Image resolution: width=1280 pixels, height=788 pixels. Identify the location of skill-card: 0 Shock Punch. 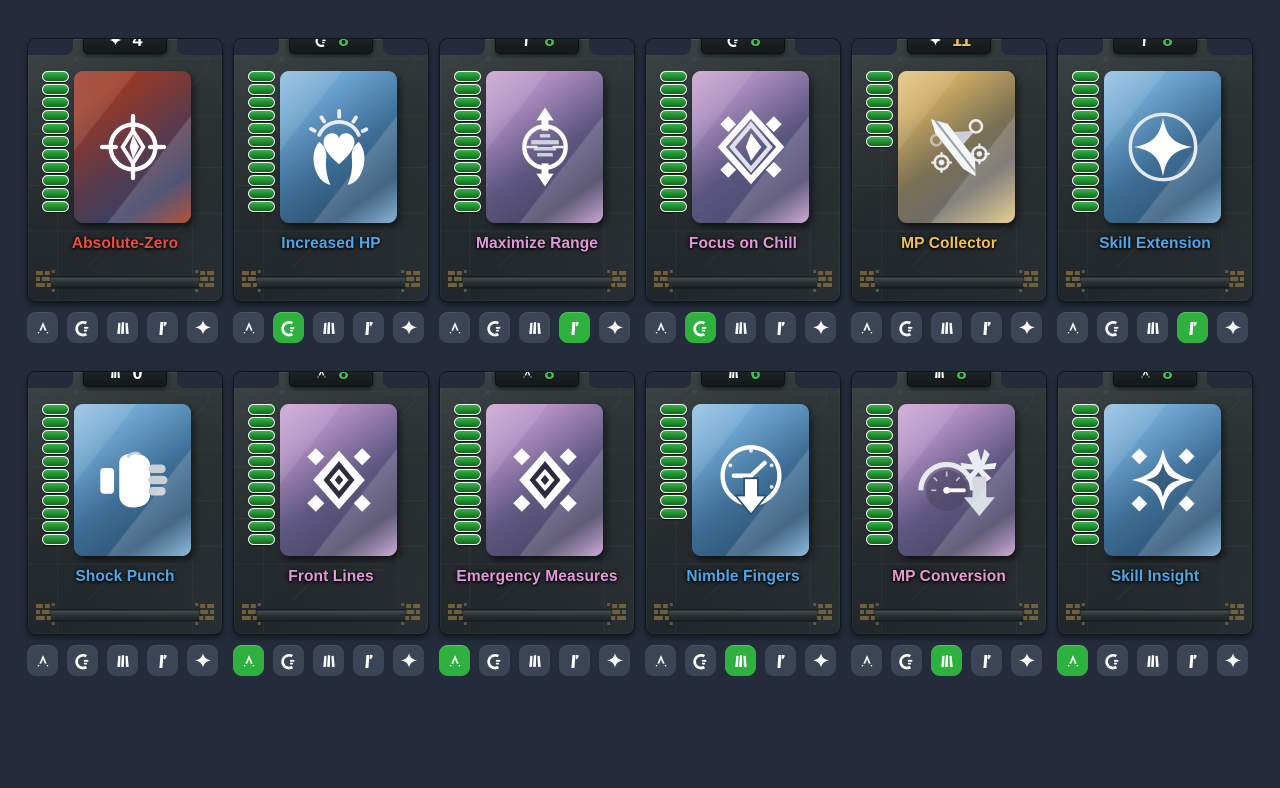
(125, 503).